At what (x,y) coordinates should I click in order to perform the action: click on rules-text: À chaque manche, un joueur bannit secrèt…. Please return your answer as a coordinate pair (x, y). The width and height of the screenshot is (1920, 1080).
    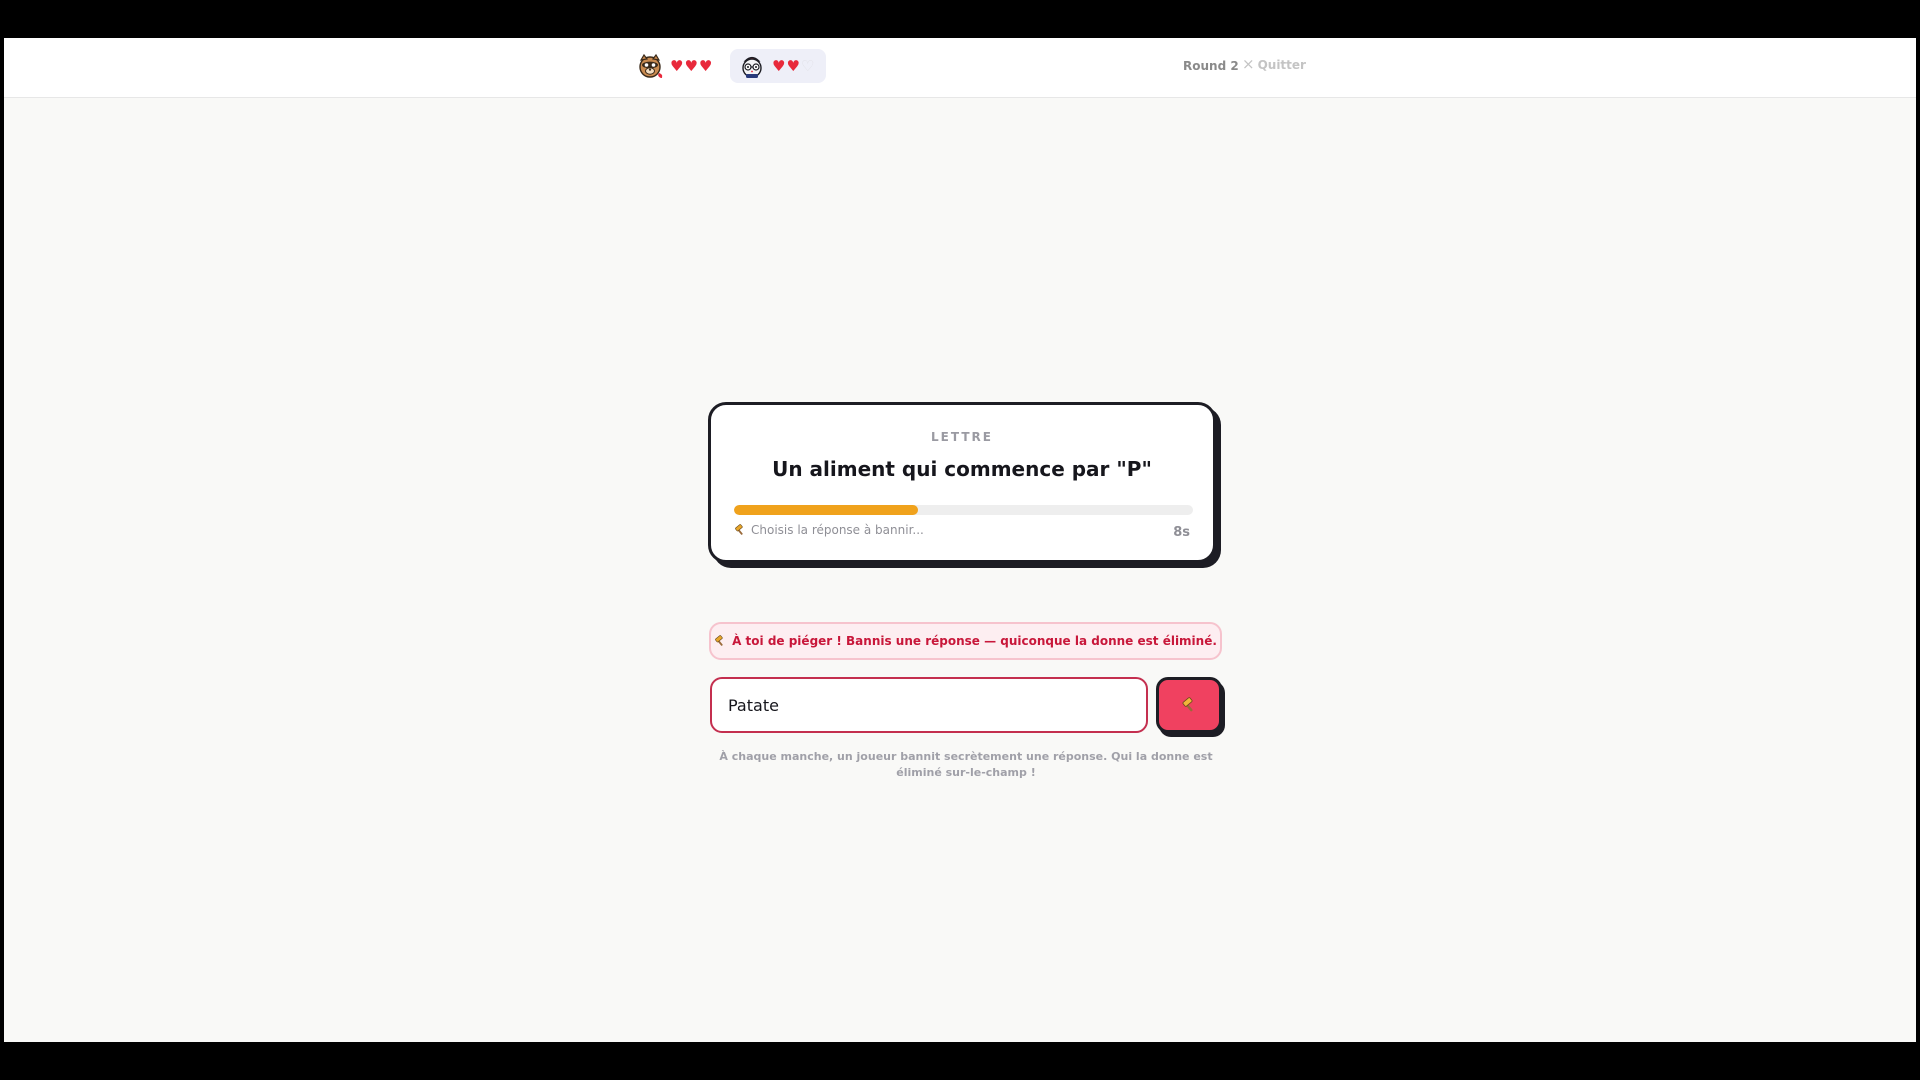
    Looking at the image, I should click on (966, 764).